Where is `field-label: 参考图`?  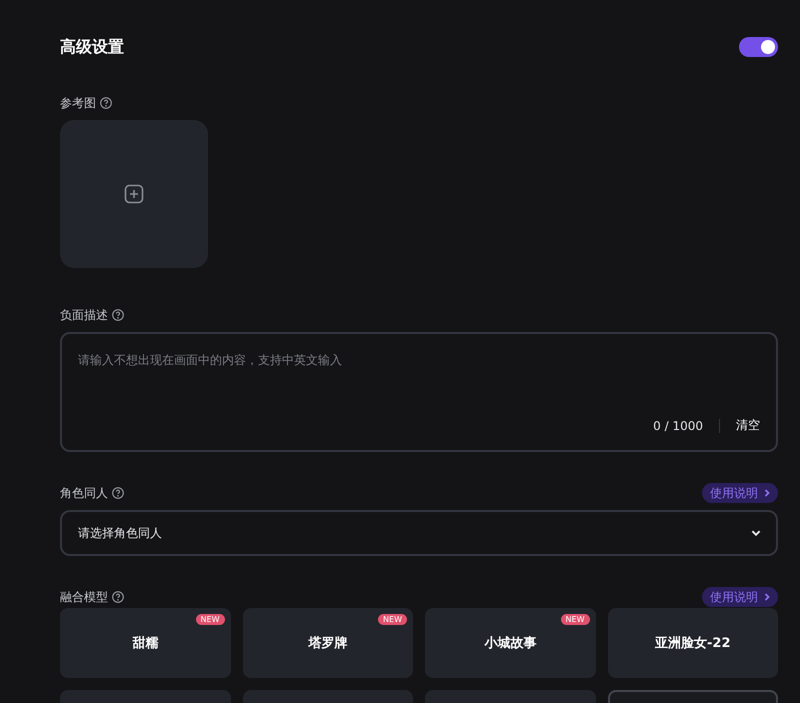 field-label: 参考图 is located at coordinates (78, 103).